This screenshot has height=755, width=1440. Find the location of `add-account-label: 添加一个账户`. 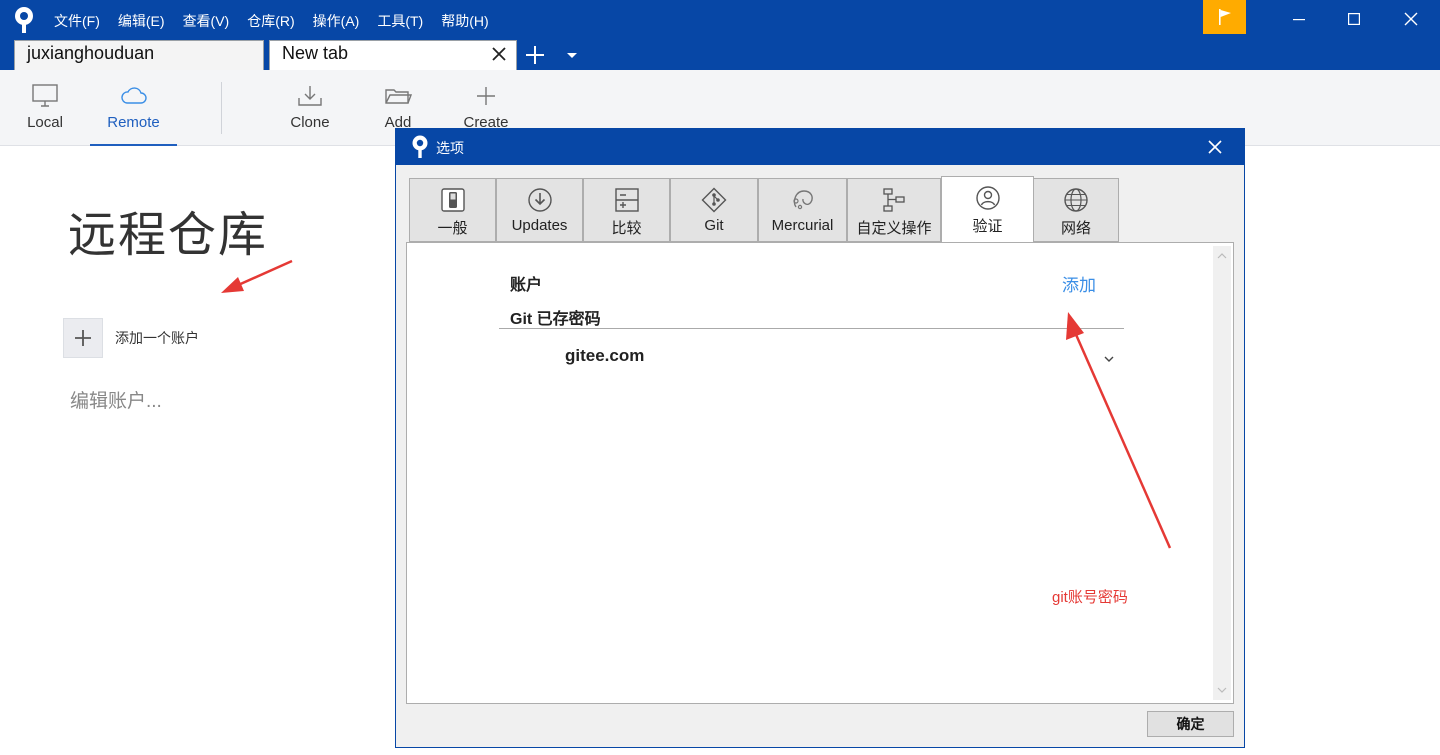

add-account-label: 添加一个账户 is located at coordinates (157, 338).